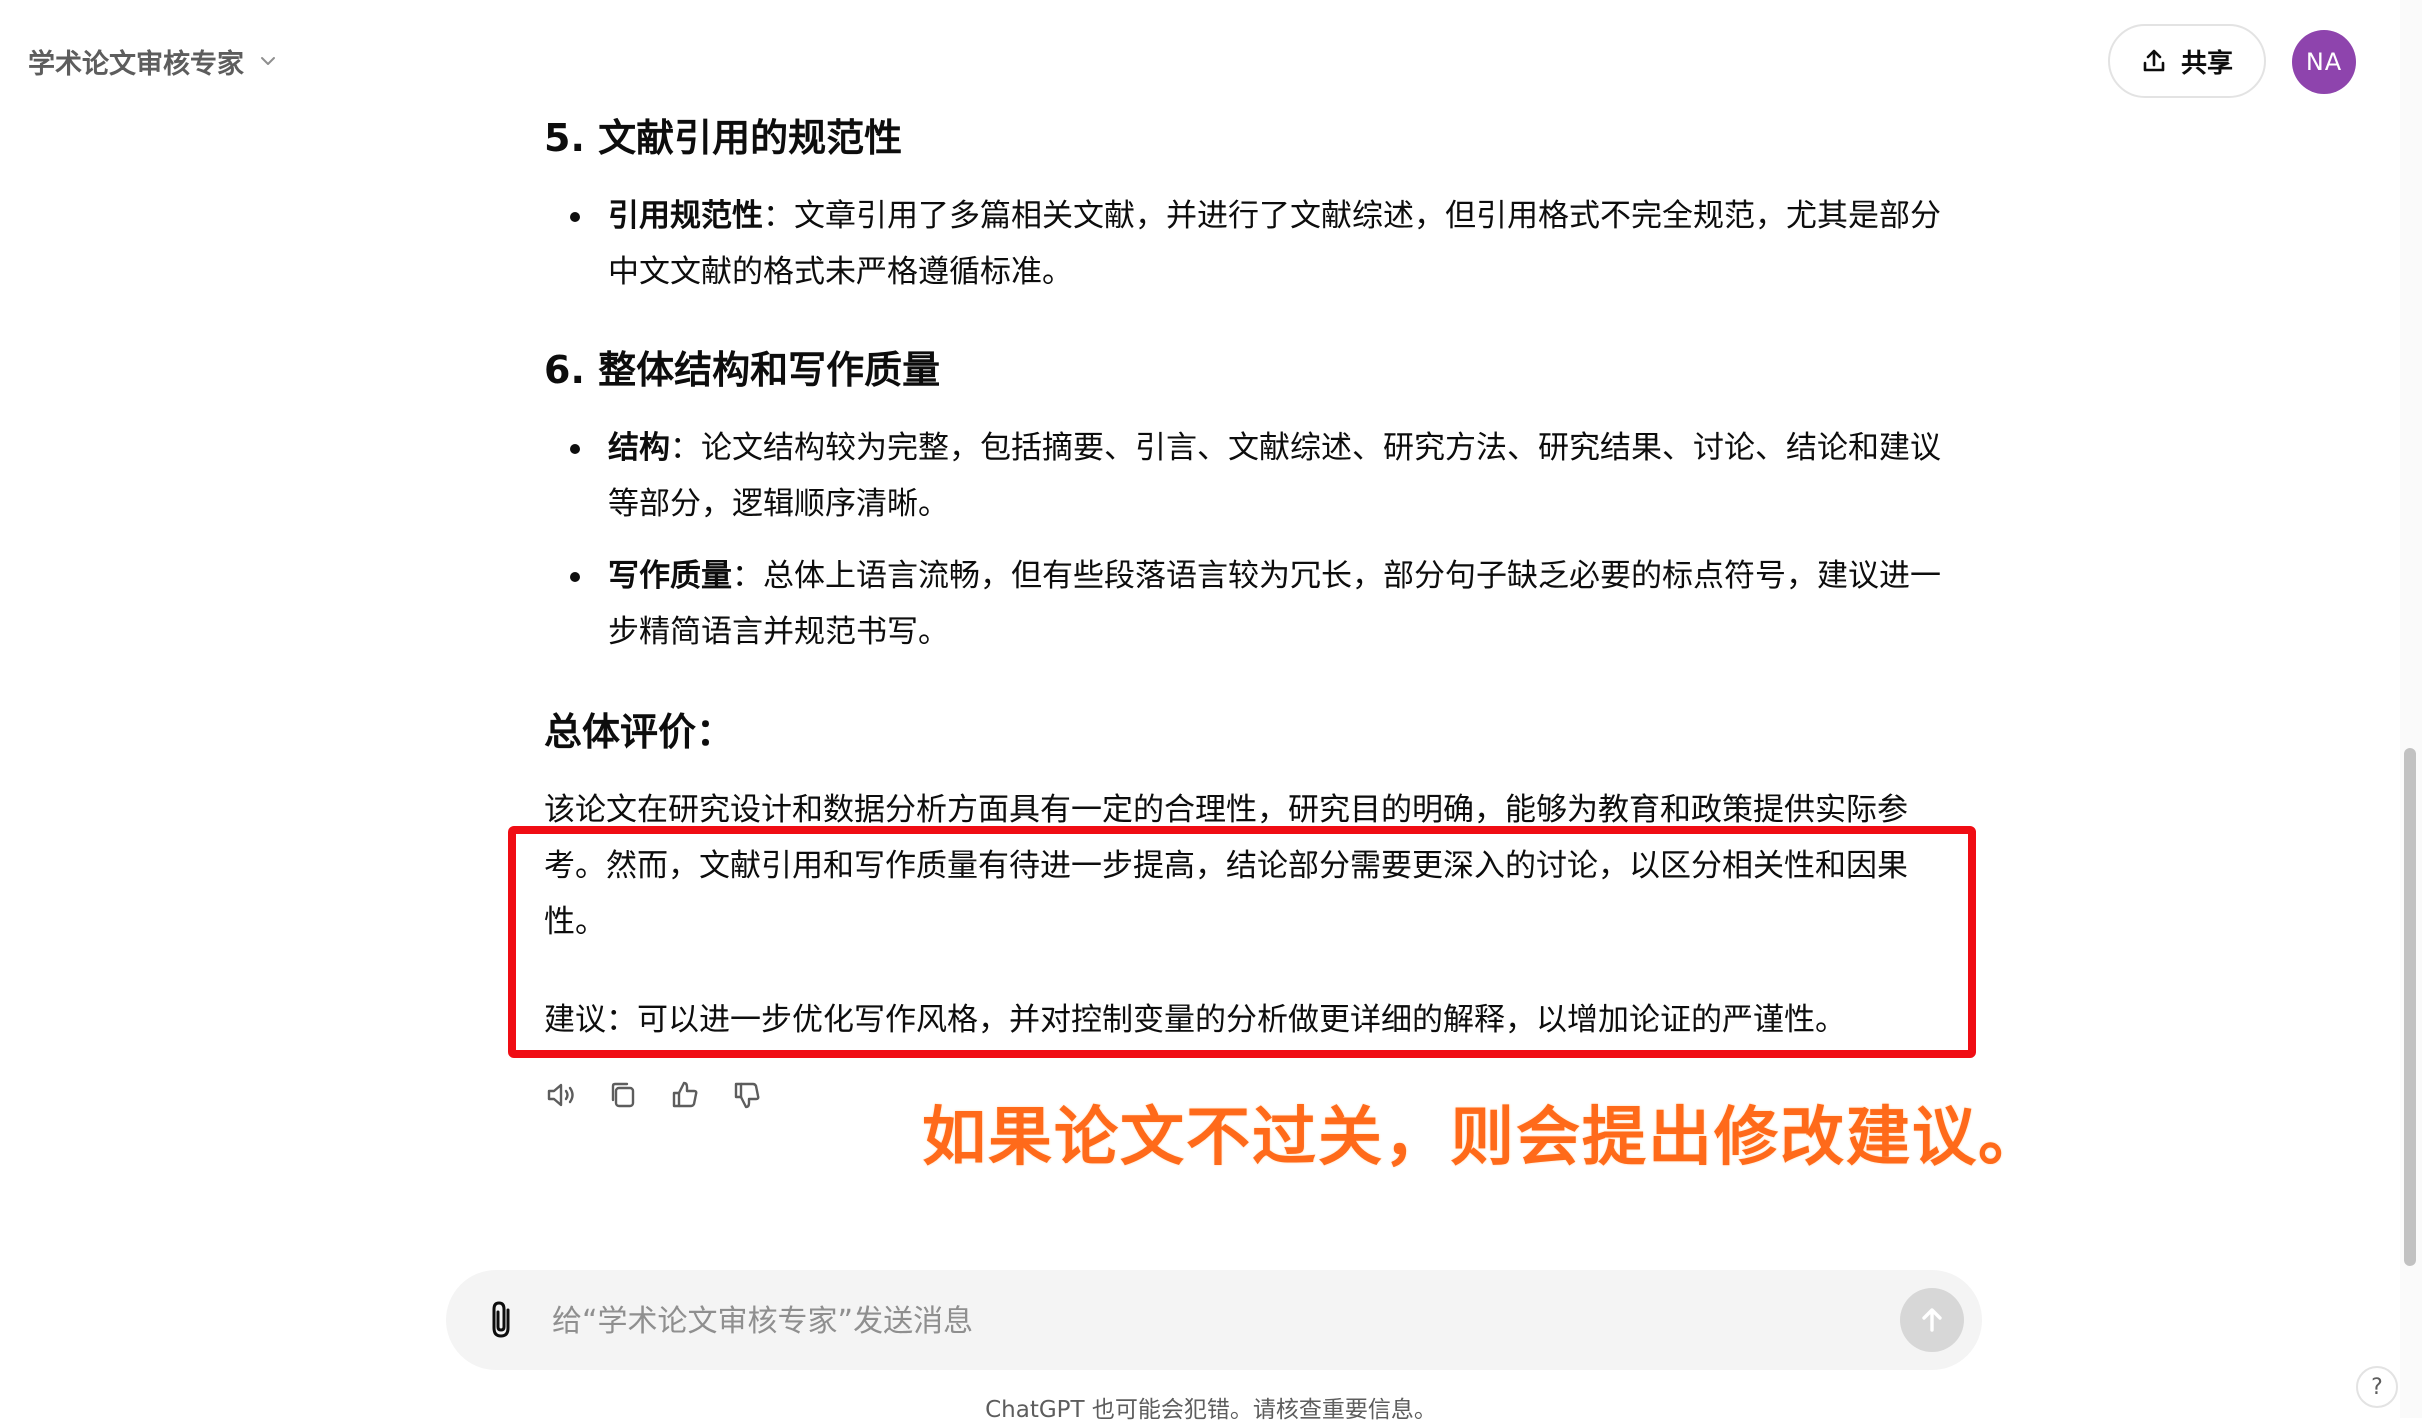 The width and height of the screenshot is (2422, 1424). I want to click on thumbs-down-icon, so click(747, 1095).